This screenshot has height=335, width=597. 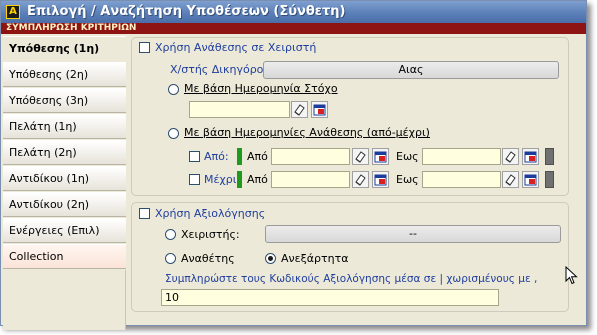 I want to click on sidebar-item-actions: Ενέργειες (Επιλ), so click(x=64, y=230).